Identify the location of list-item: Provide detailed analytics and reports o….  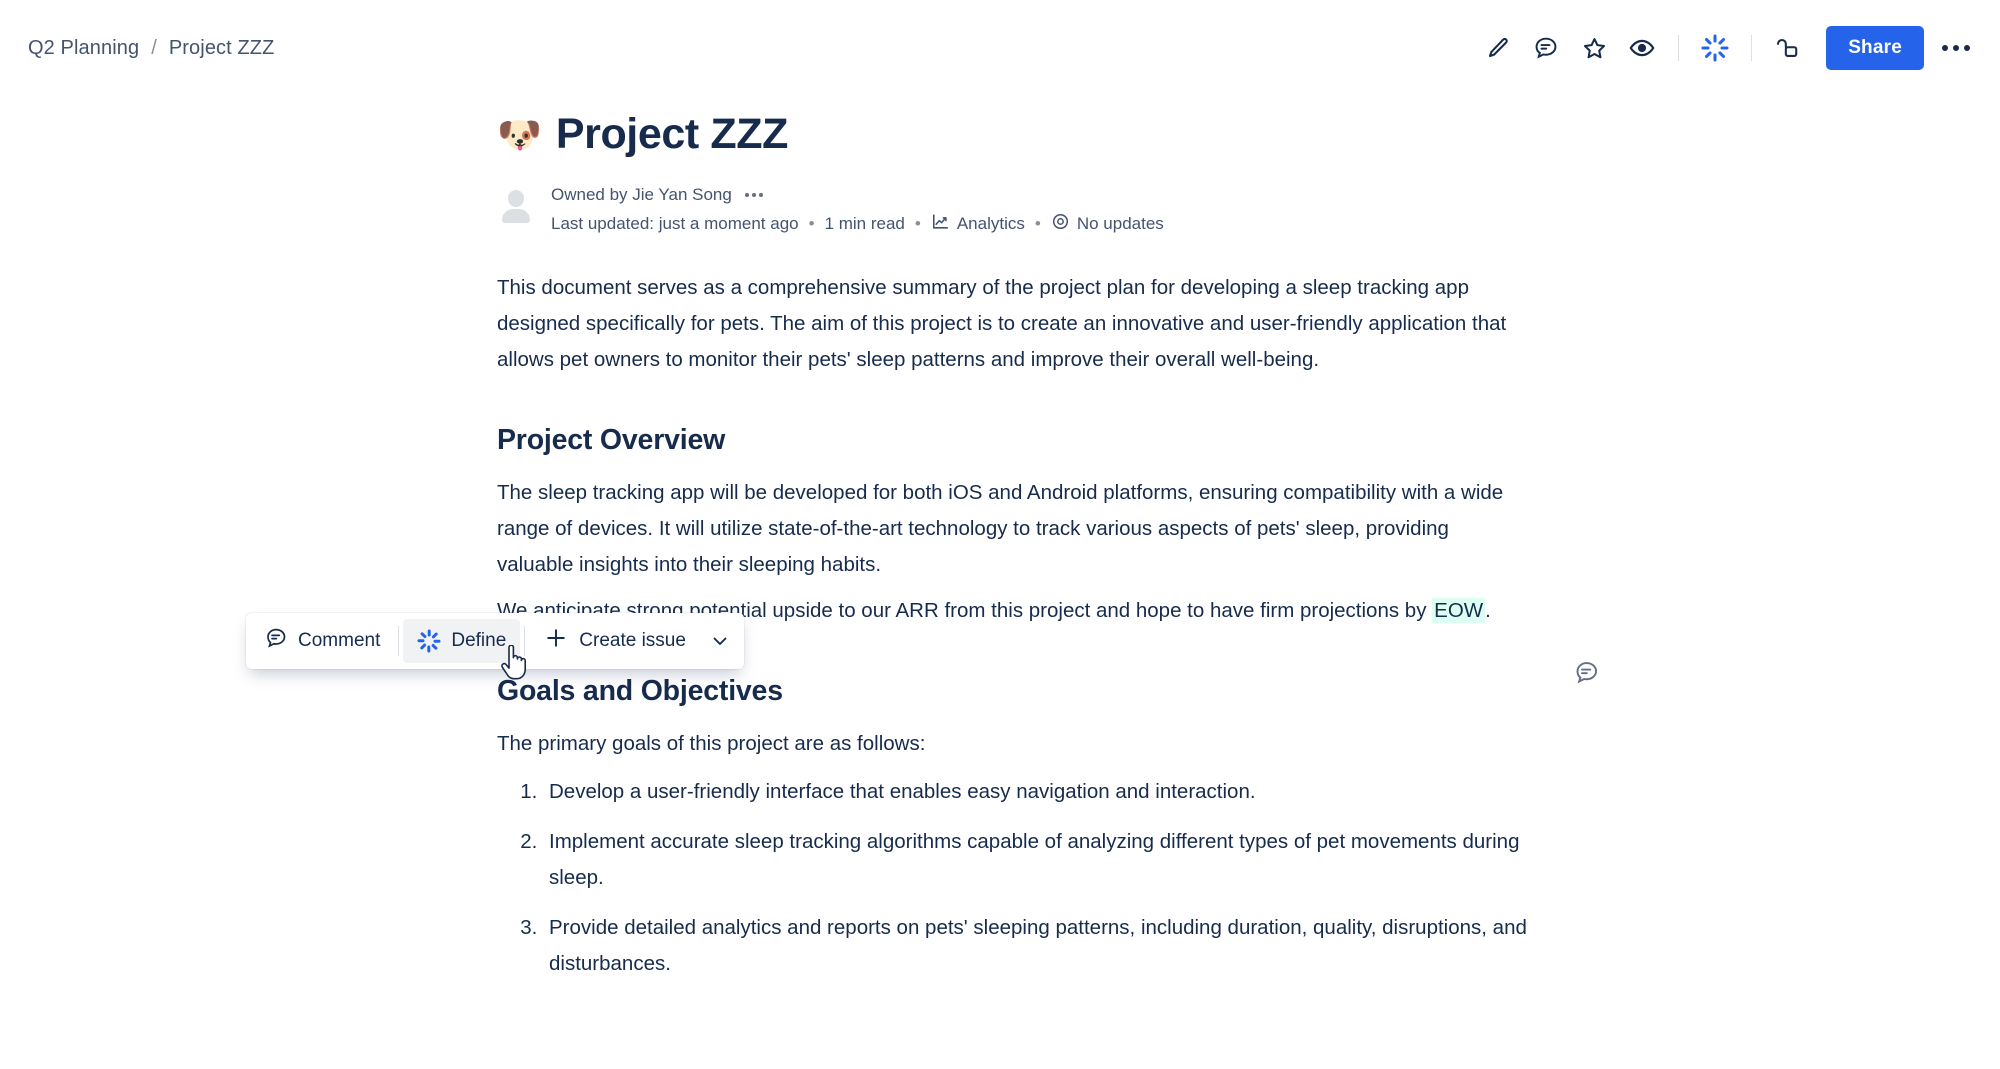
(1035, 946).